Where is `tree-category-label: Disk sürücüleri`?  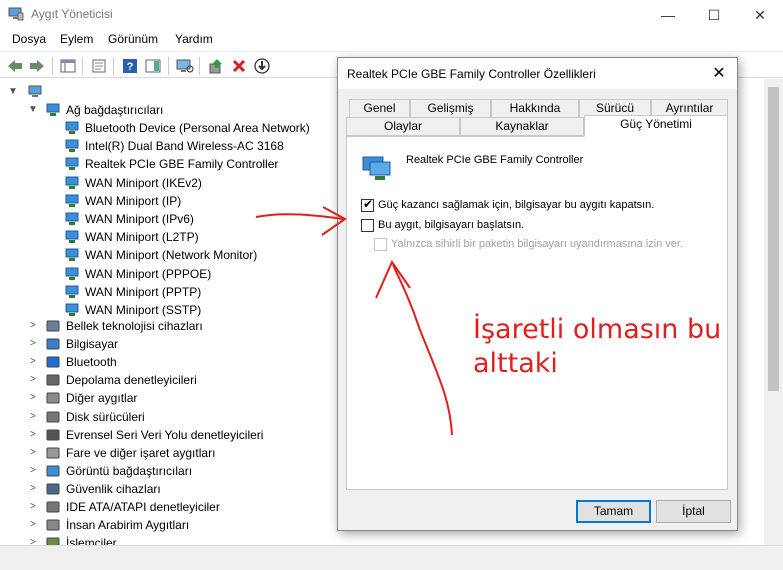 tree-category-label: Disk sürücüleri is located at coordinates (105, 416).